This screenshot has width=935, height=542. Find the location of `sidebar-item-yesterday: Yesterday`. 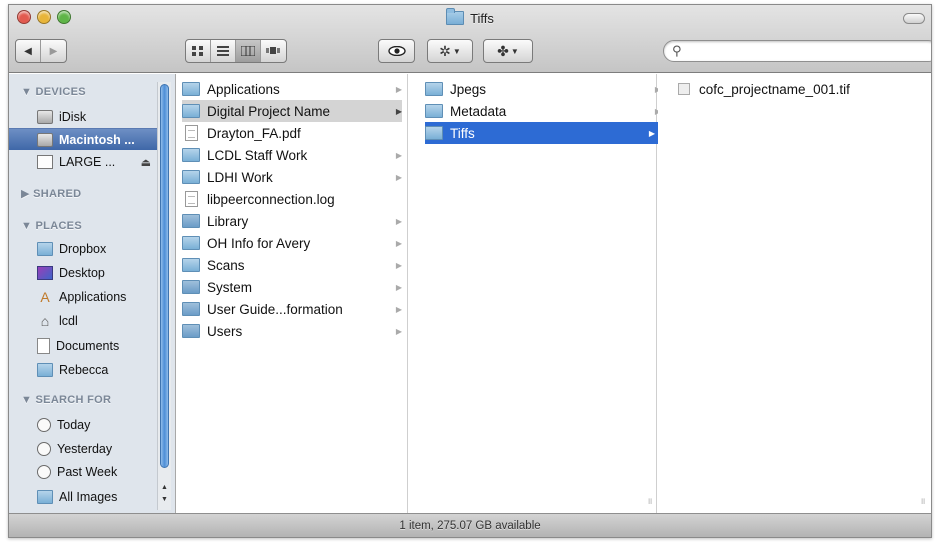

sidebar-item-yesterday: Yesterday is located at coordinates (88, 449).